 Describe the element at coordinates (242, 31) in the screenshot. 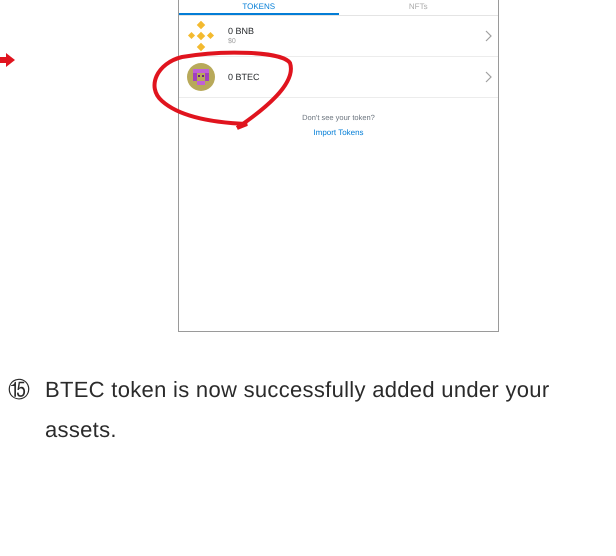

I see `token-amount: 0 BNB` at that location.